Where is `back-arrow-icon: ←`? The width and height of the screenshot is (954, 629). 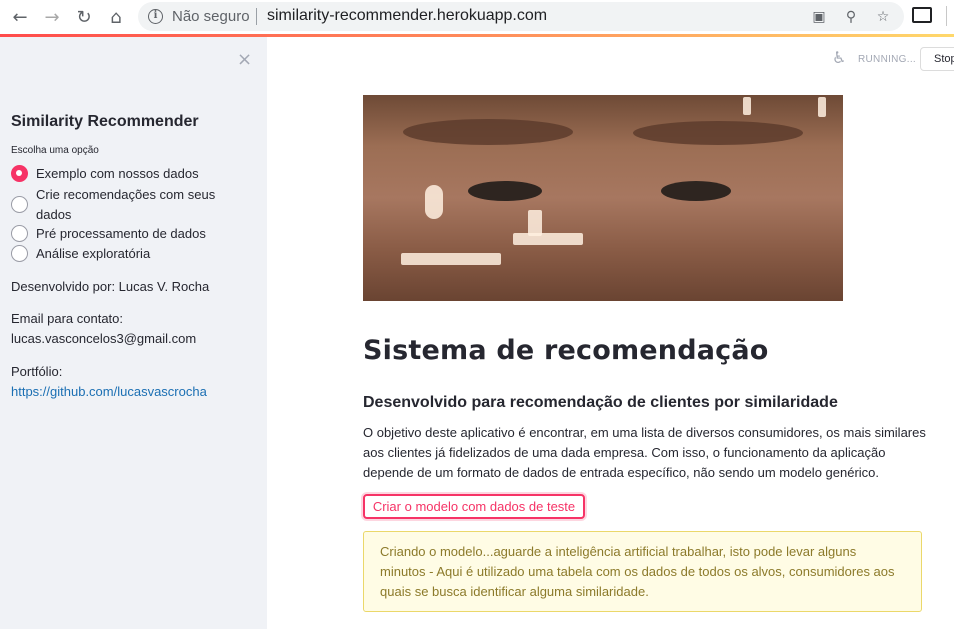 back-arrow-icon: ← is located at coordinates (20, 17).